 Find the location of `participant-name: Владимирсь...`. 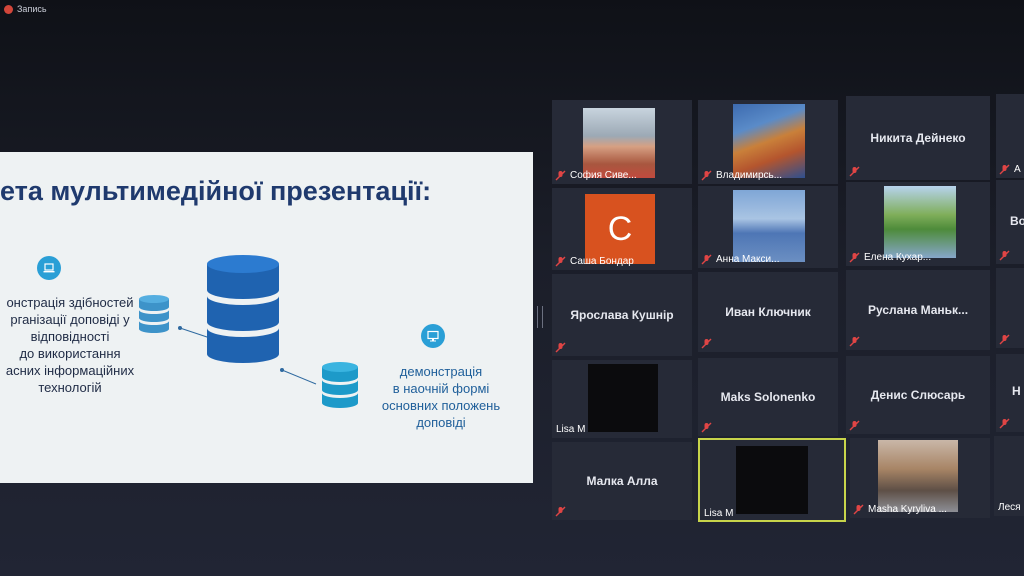

participant-name: Владимирсь... is located at coordinates (749, 175).